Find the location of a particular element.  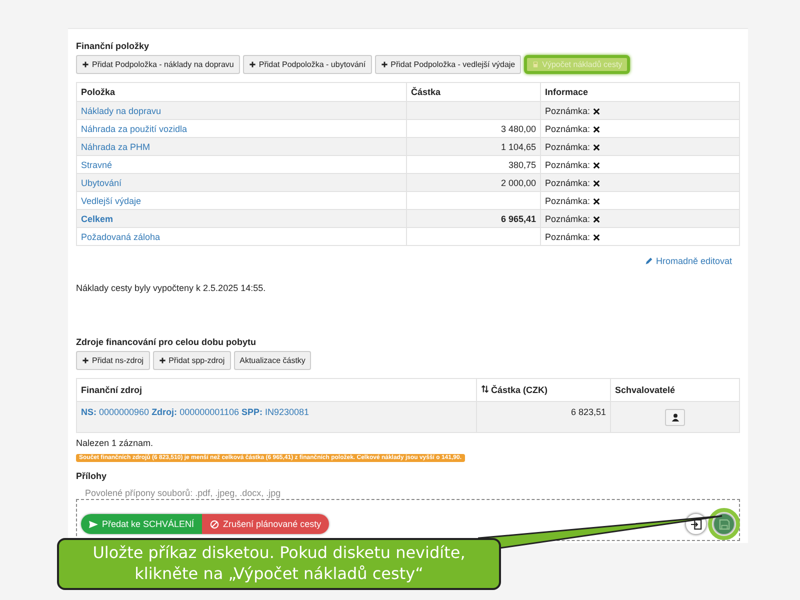

column-header: Finanční zdroj is located at coordinates (276, 390).